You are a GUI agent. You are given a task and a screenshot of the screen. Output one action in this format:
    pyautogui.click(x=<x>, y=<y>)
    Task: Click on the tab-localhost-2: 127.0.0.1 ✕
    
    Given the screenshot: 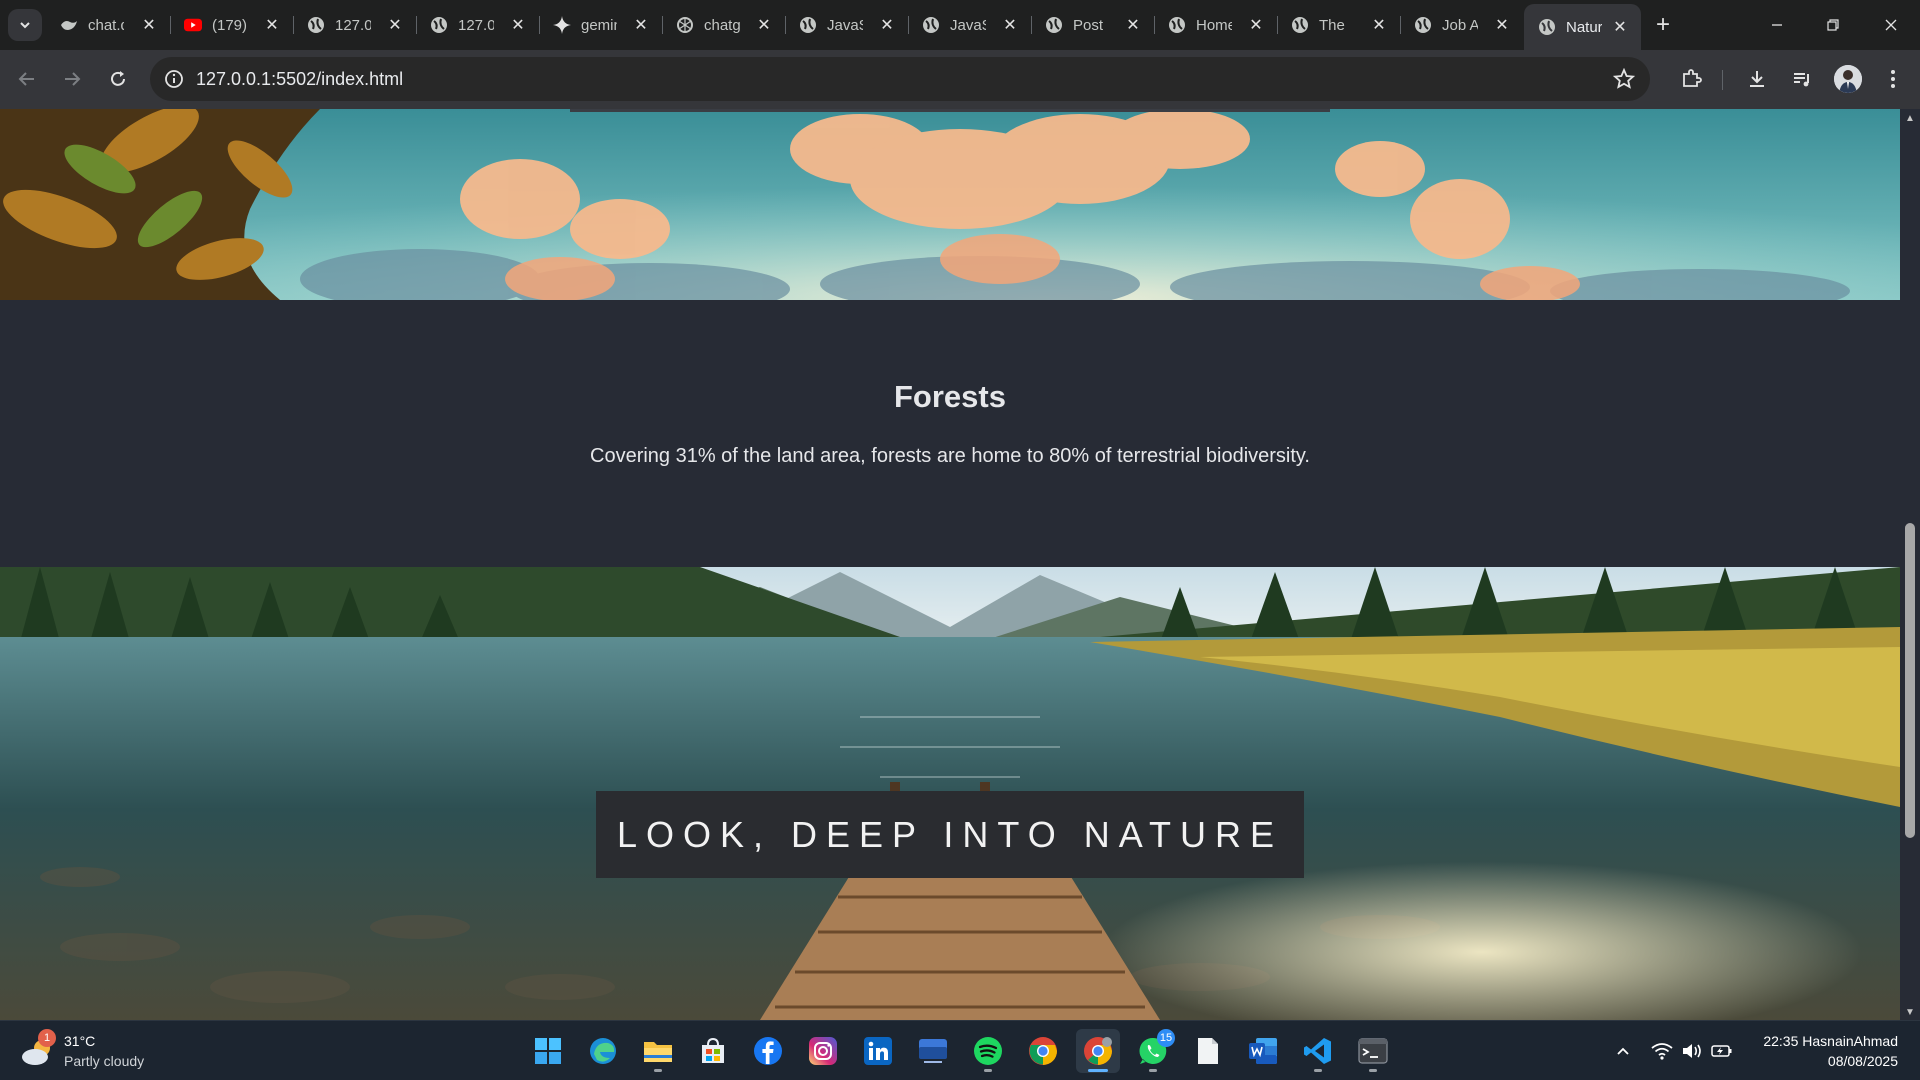 What is the action you would take?
    pyautogui.click(x=478, y=25)
    